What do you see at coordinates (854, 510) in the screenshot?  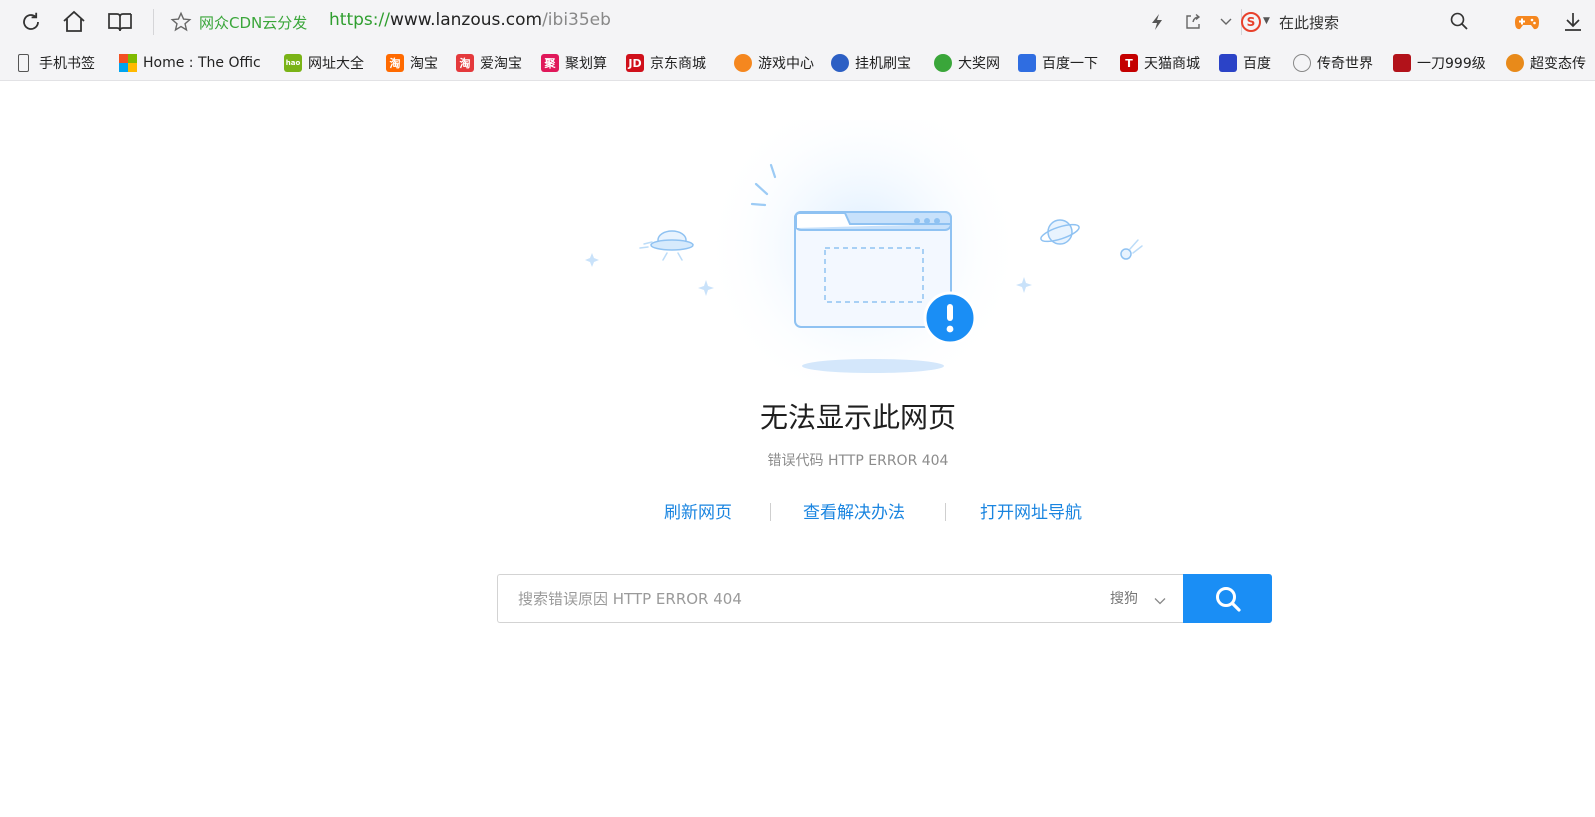 I see `view-solutions-link: 查看解决办法` at bounding box center [854, 510].